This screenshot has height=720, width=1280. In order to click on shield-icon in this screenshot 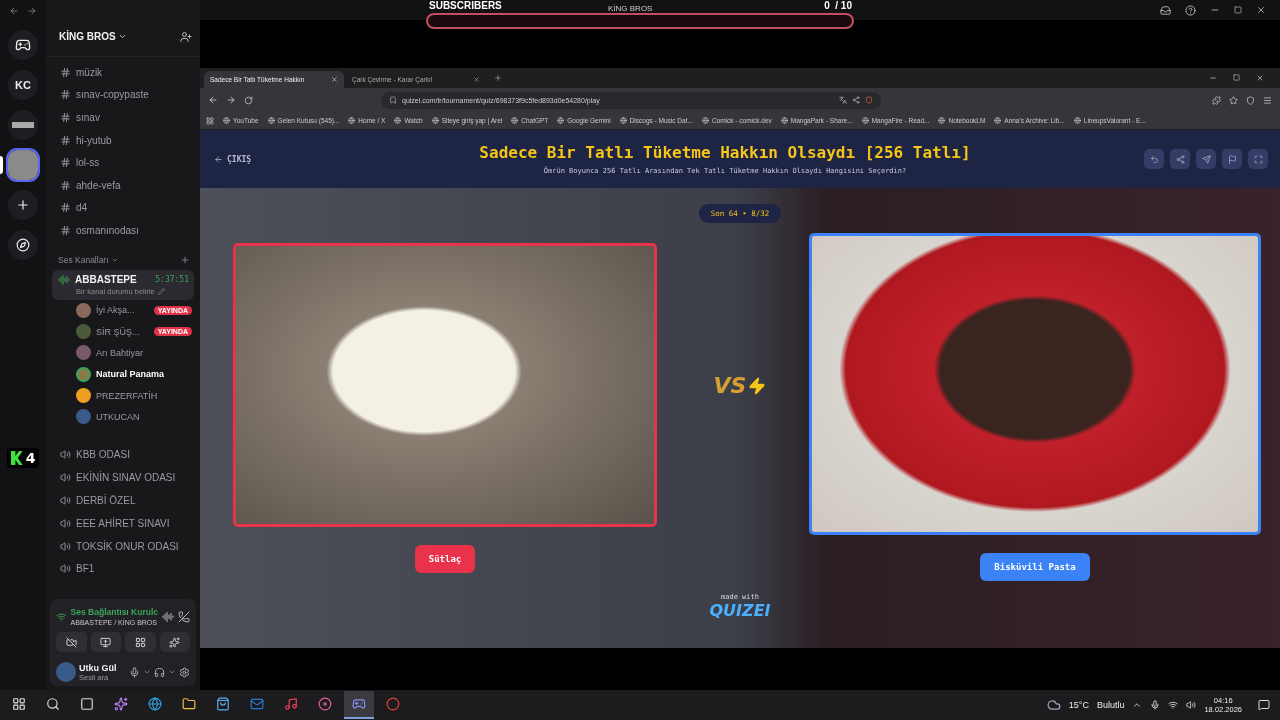, I will do `click(1250, 100)`.